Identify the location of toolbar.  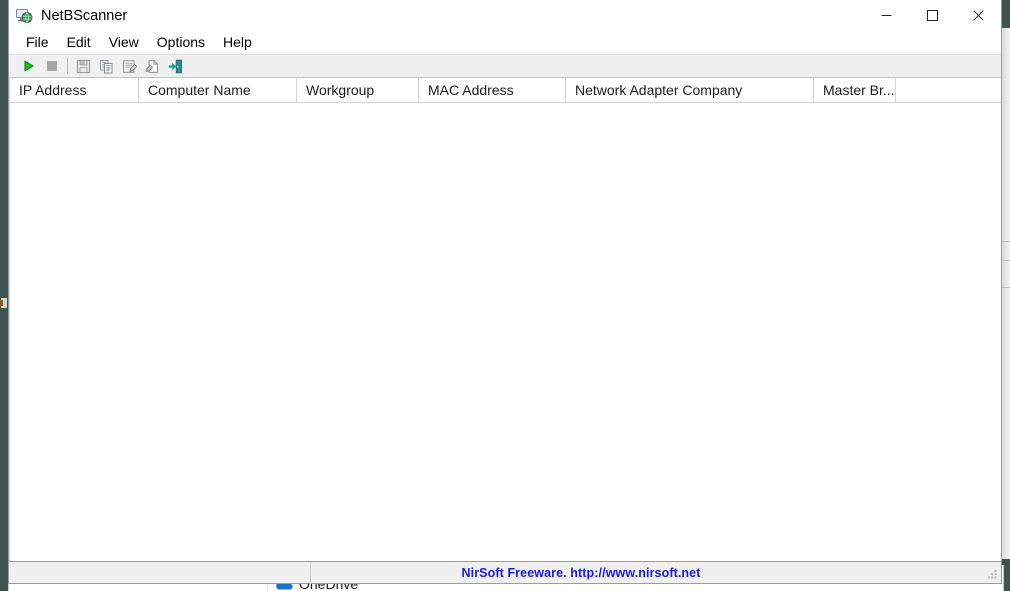
(505, 66).